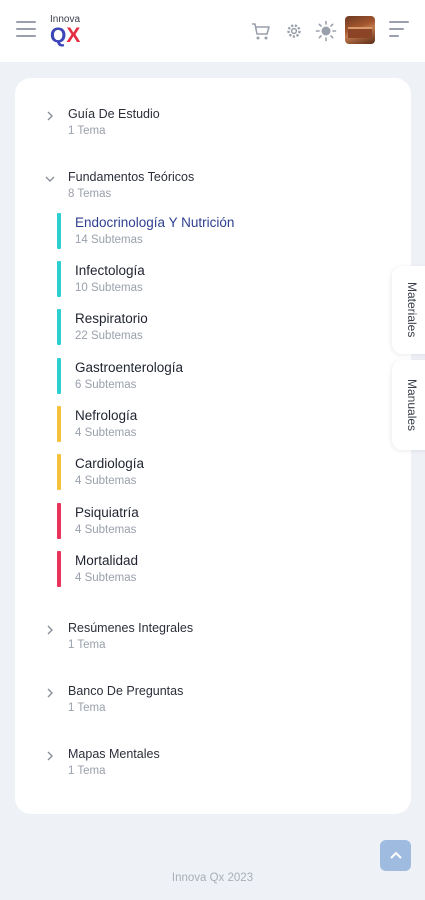 This screenshot has width=425, height=900. I want to click on avatar, so click(360, 30).